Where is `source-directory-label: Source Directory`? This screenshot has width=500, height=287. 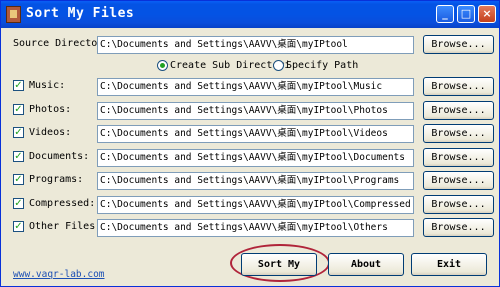
source-directory-label: Source Directory is located at coordinates (61, 43).